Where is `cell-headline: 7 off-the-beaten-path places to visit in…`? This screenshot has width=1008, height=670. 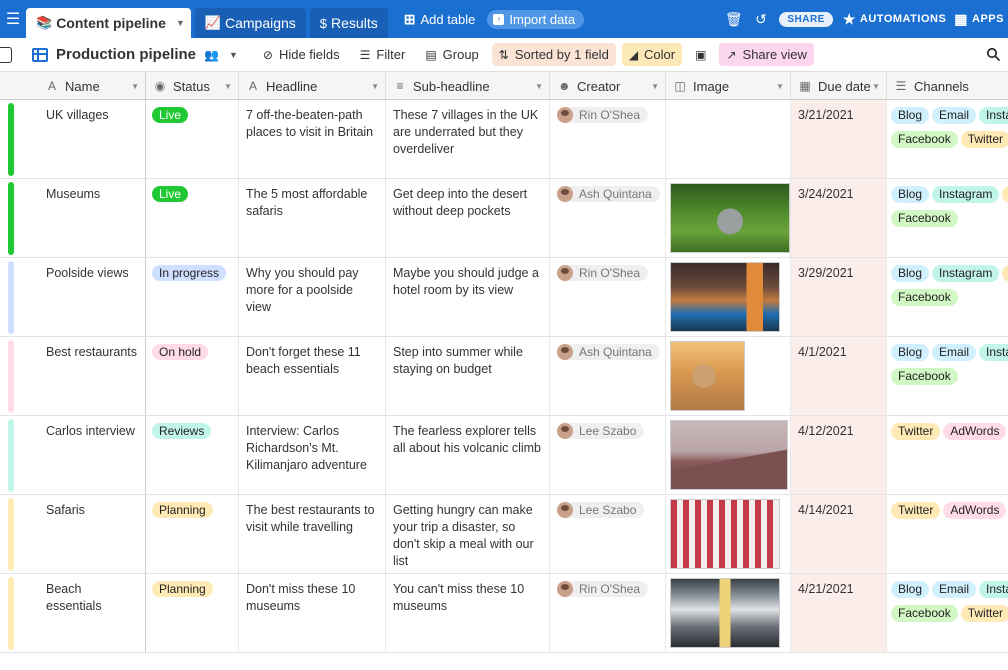 cell-headline: 7 off-the-beaten-path places to visit in… is located at coordinates (312, 139).